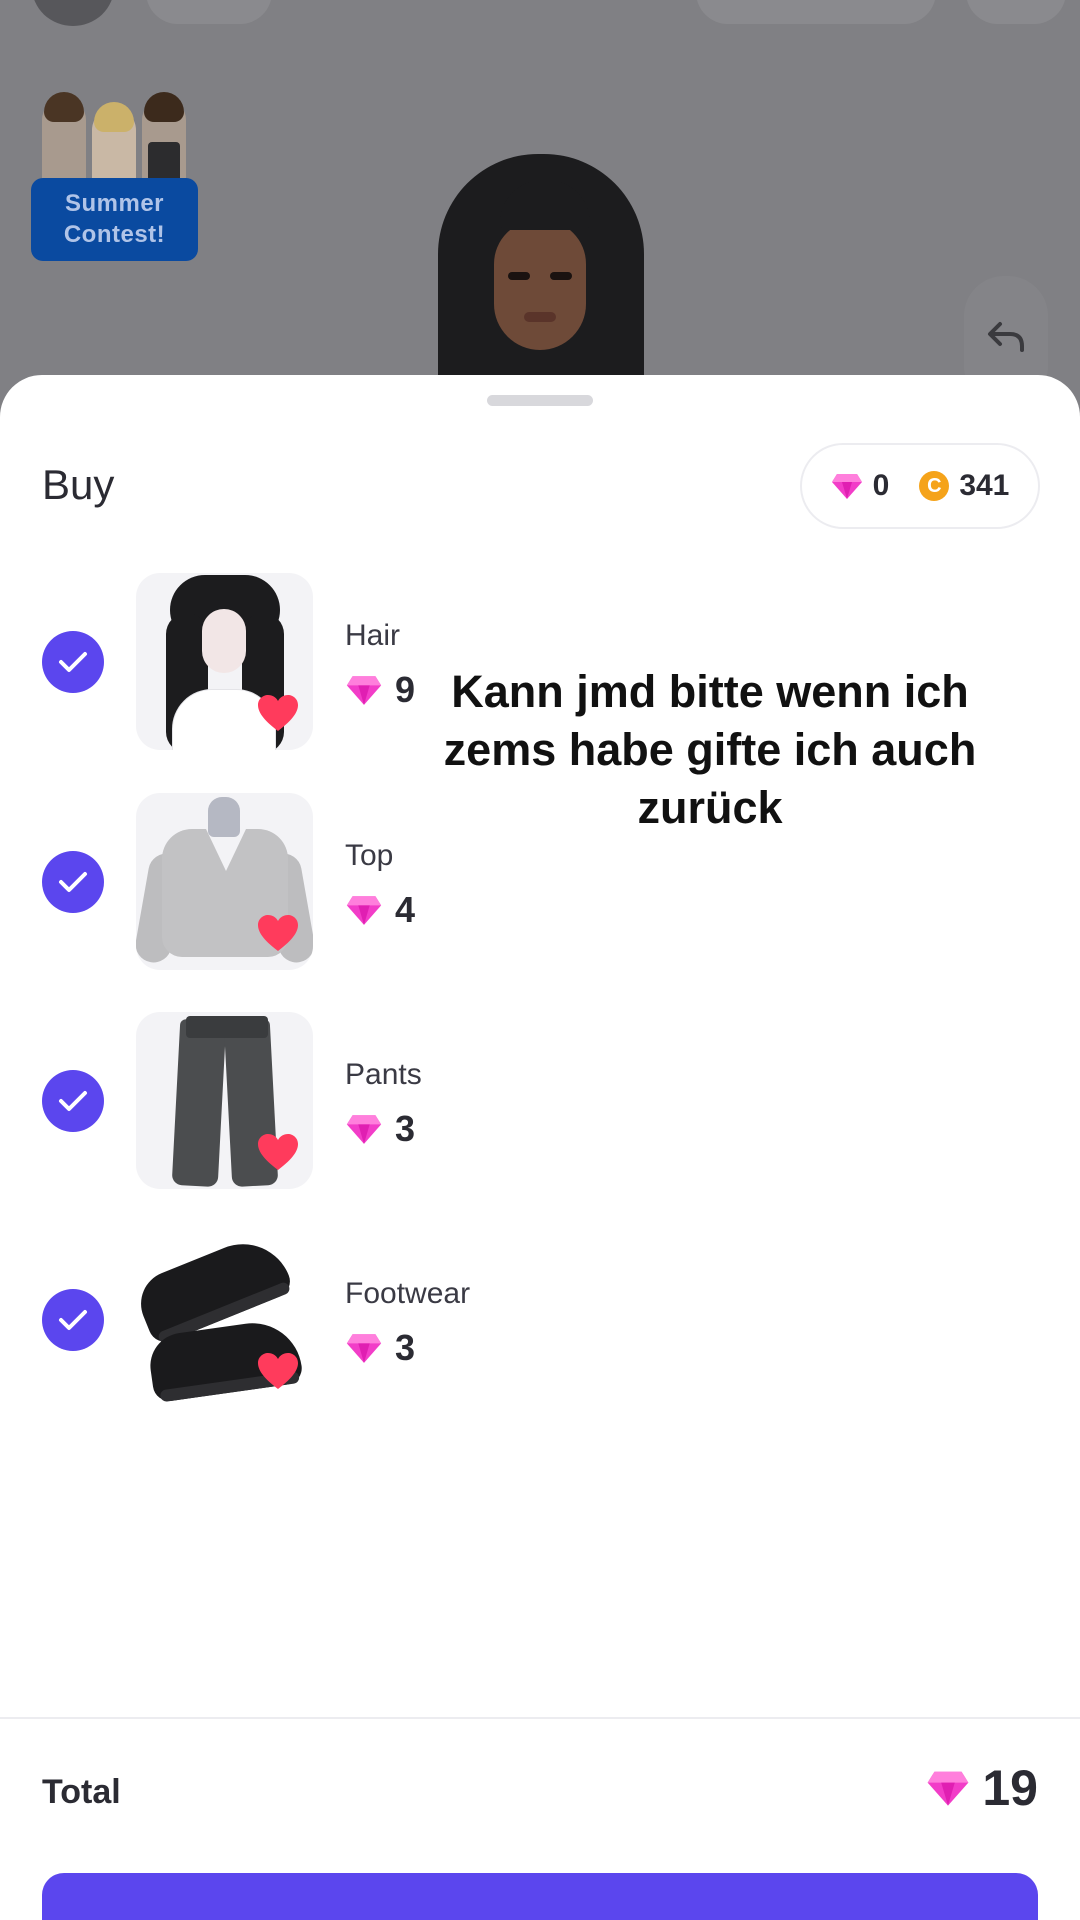 The height and width of the screenshot is (1920, 1080). I want to click on coin-icon: C, so click(934, 486).